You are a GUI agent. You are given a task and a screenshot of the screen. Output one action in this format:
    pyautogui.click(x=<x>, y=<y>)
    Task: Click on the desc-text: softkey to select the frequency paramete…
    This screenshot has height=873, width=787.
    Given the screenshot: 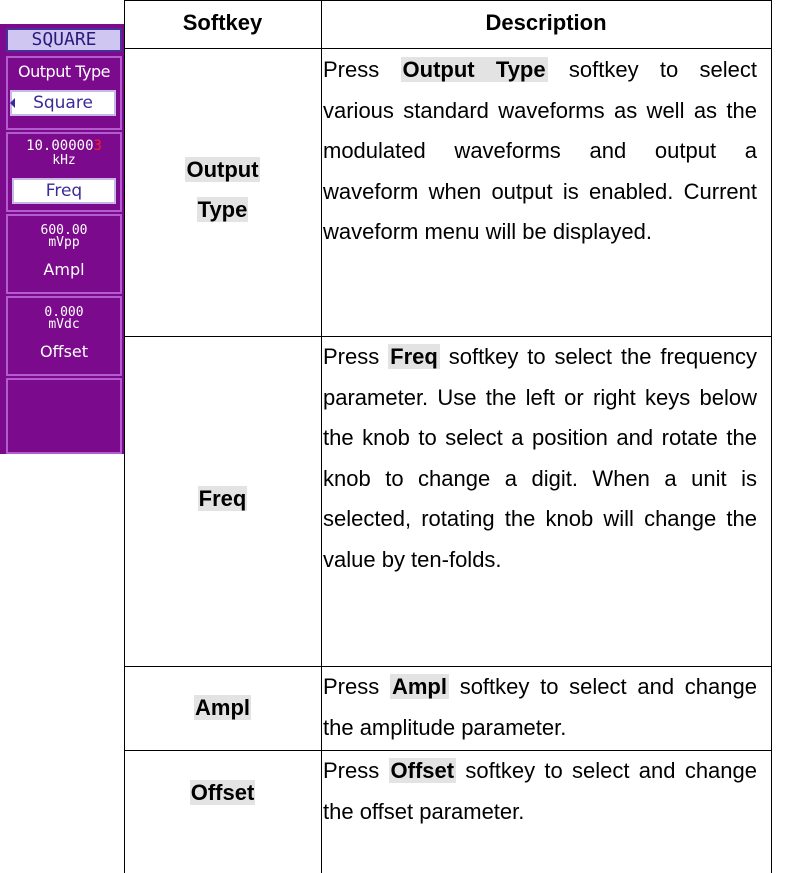 What is the action you would take?
    pyautogui.click(x=540, y=458)
    